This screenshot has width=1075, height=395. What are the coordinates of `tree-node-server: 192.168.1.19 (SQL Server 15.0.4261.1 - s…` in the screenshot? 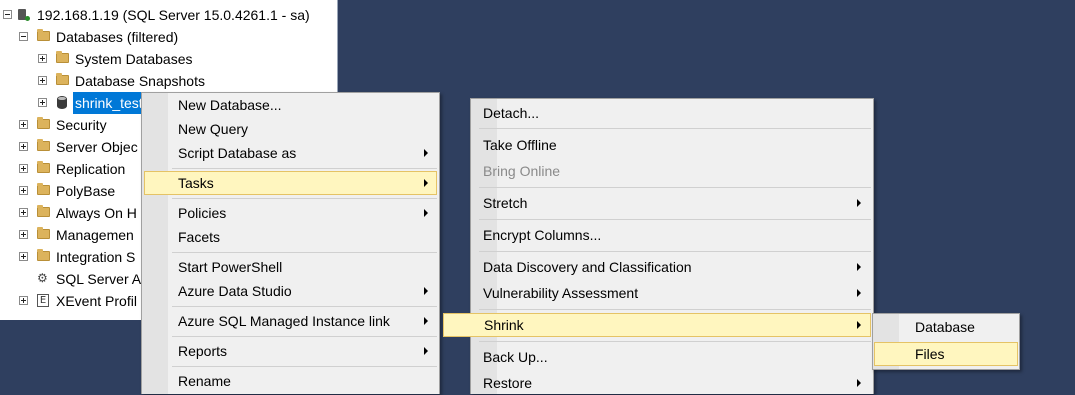 It's located at (168, 15).